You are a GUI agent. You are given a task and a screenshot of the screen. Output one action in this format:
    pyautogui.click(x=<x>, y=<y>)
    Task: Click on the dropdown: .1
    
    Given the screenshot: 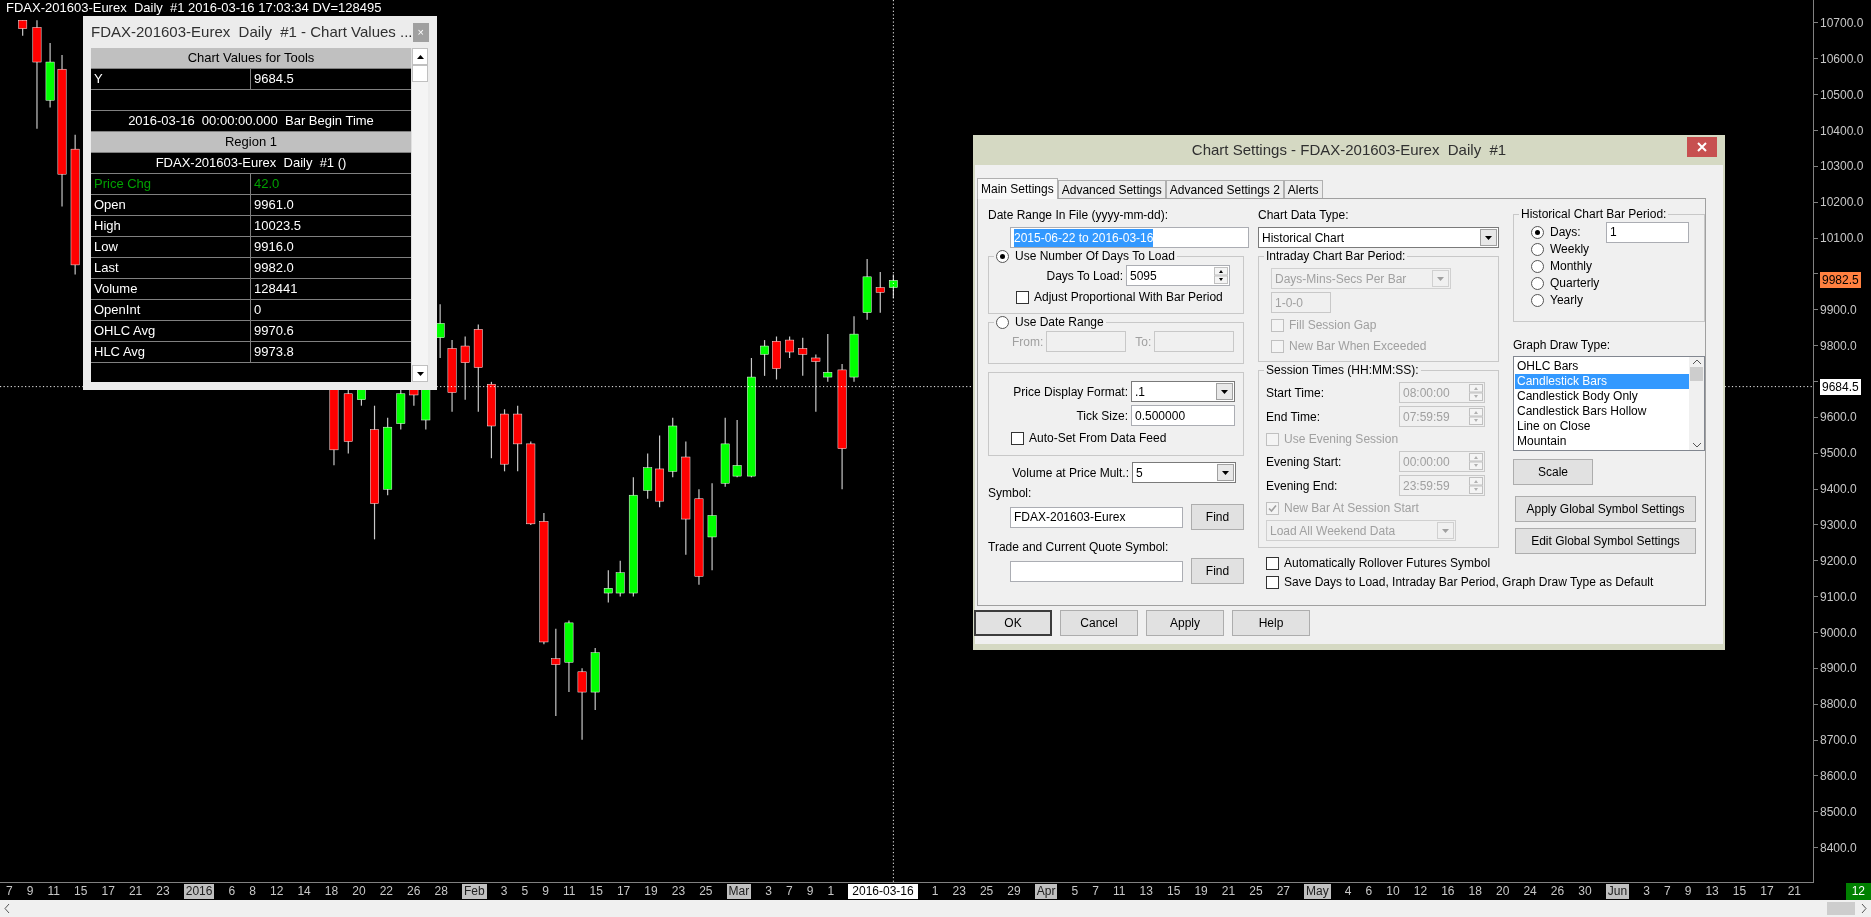 What is the action you would take?
    pyautogui.click(x=1183, y=391)
    